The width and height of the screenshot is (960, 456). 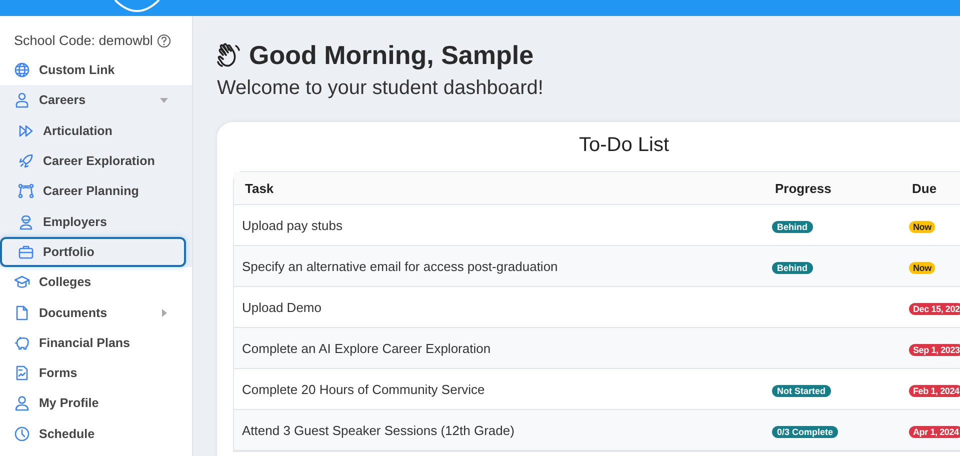 I want to click on task-cell-text: Attend 3 Guest Speaker Sessions (12th Grade), so click(x=378, y=430).